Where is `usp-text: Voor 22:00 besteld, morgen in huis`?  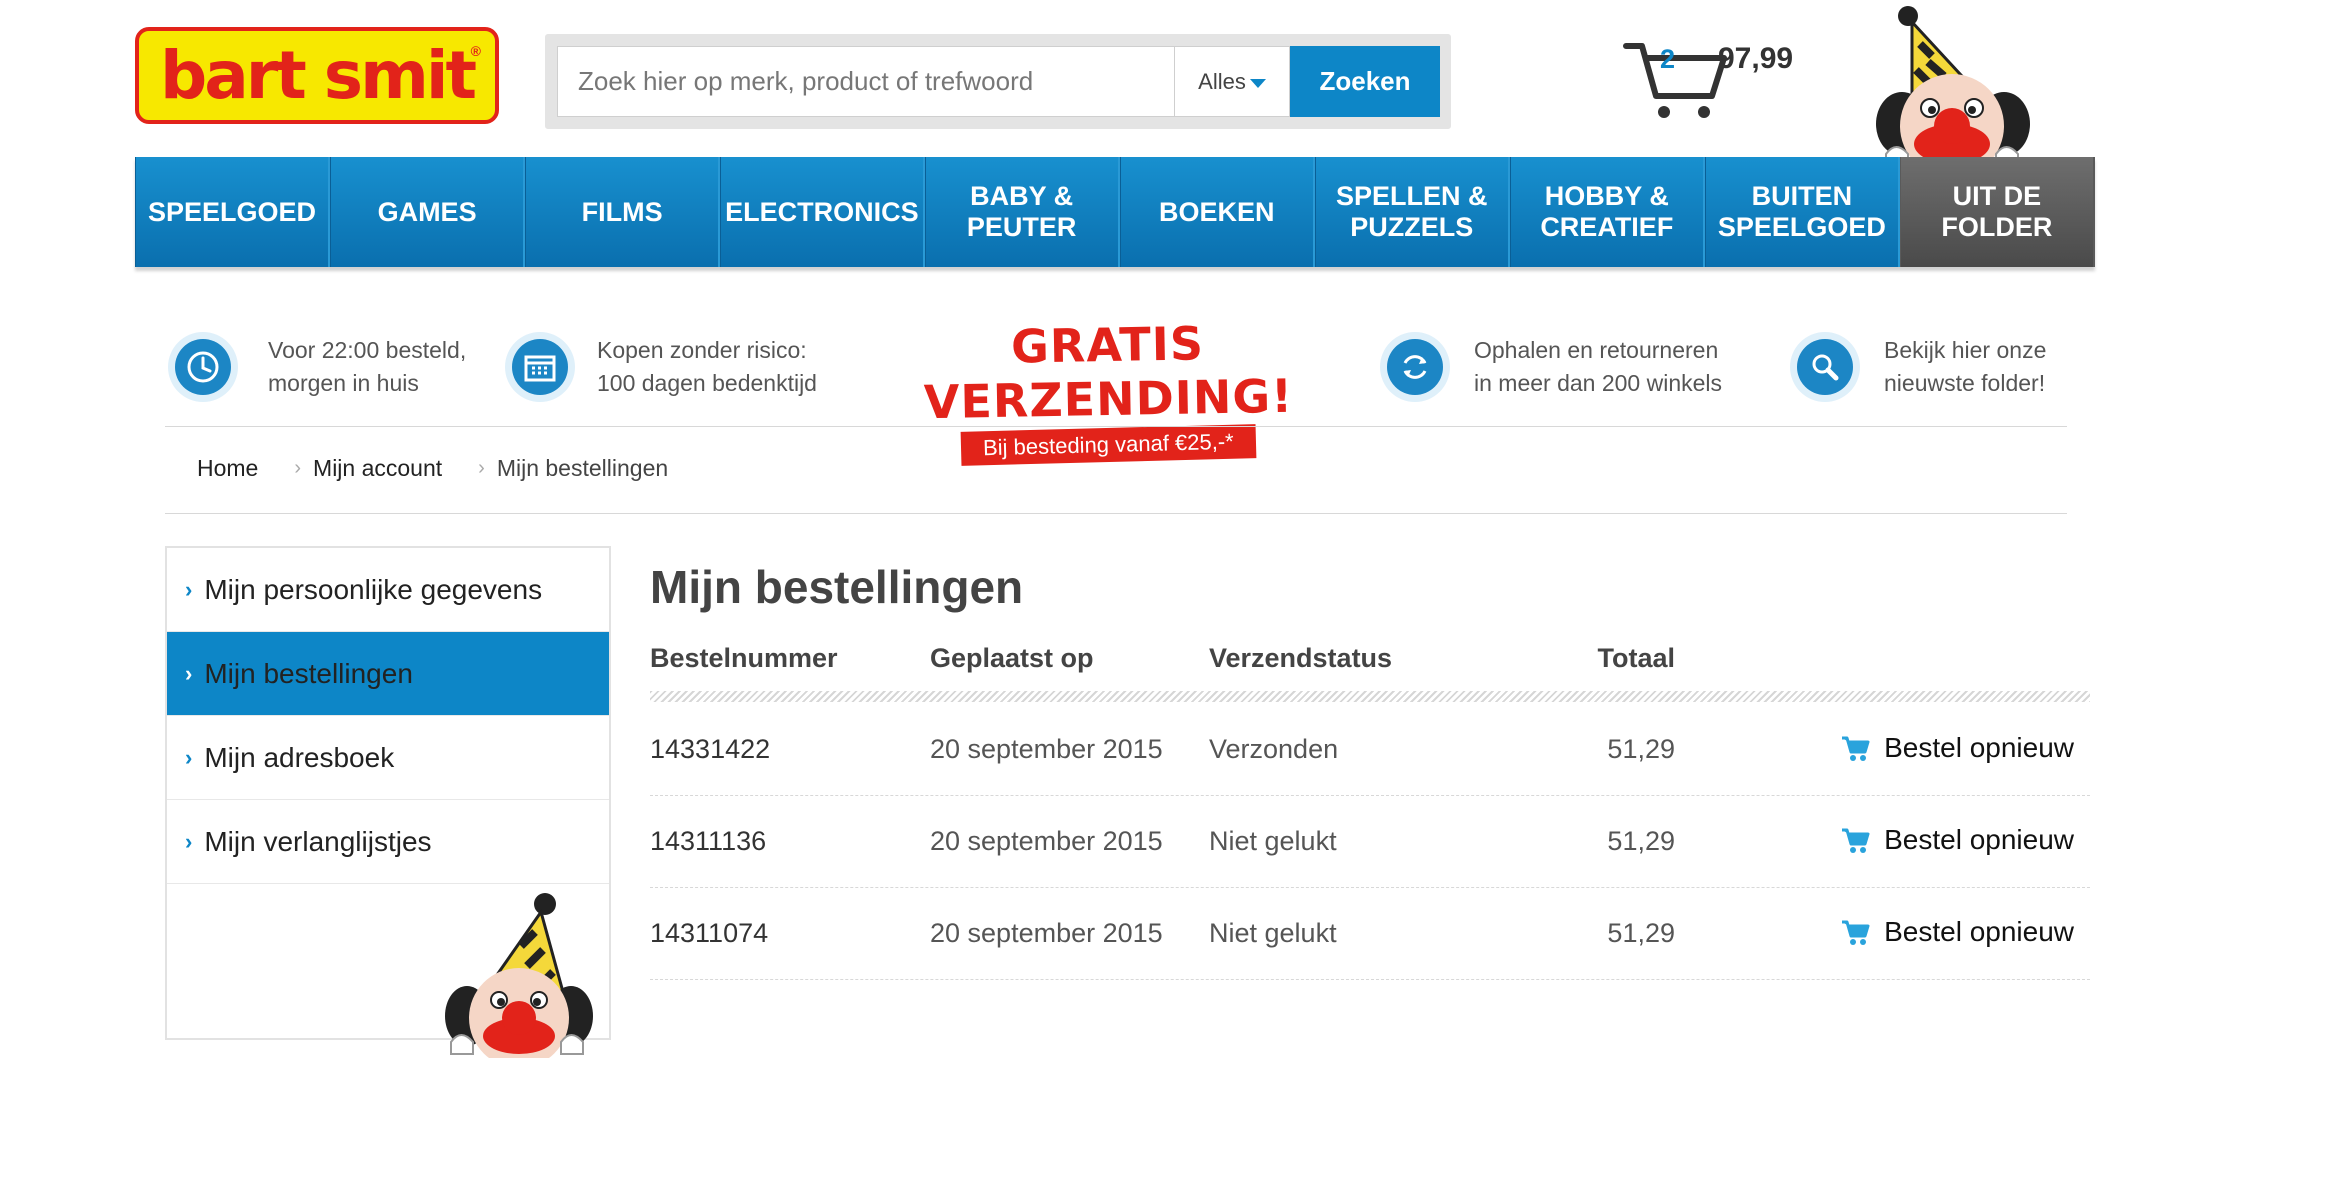
usp-text: Voor 22:00 besteld, morgen in huis is located at coordinates (367, 367).